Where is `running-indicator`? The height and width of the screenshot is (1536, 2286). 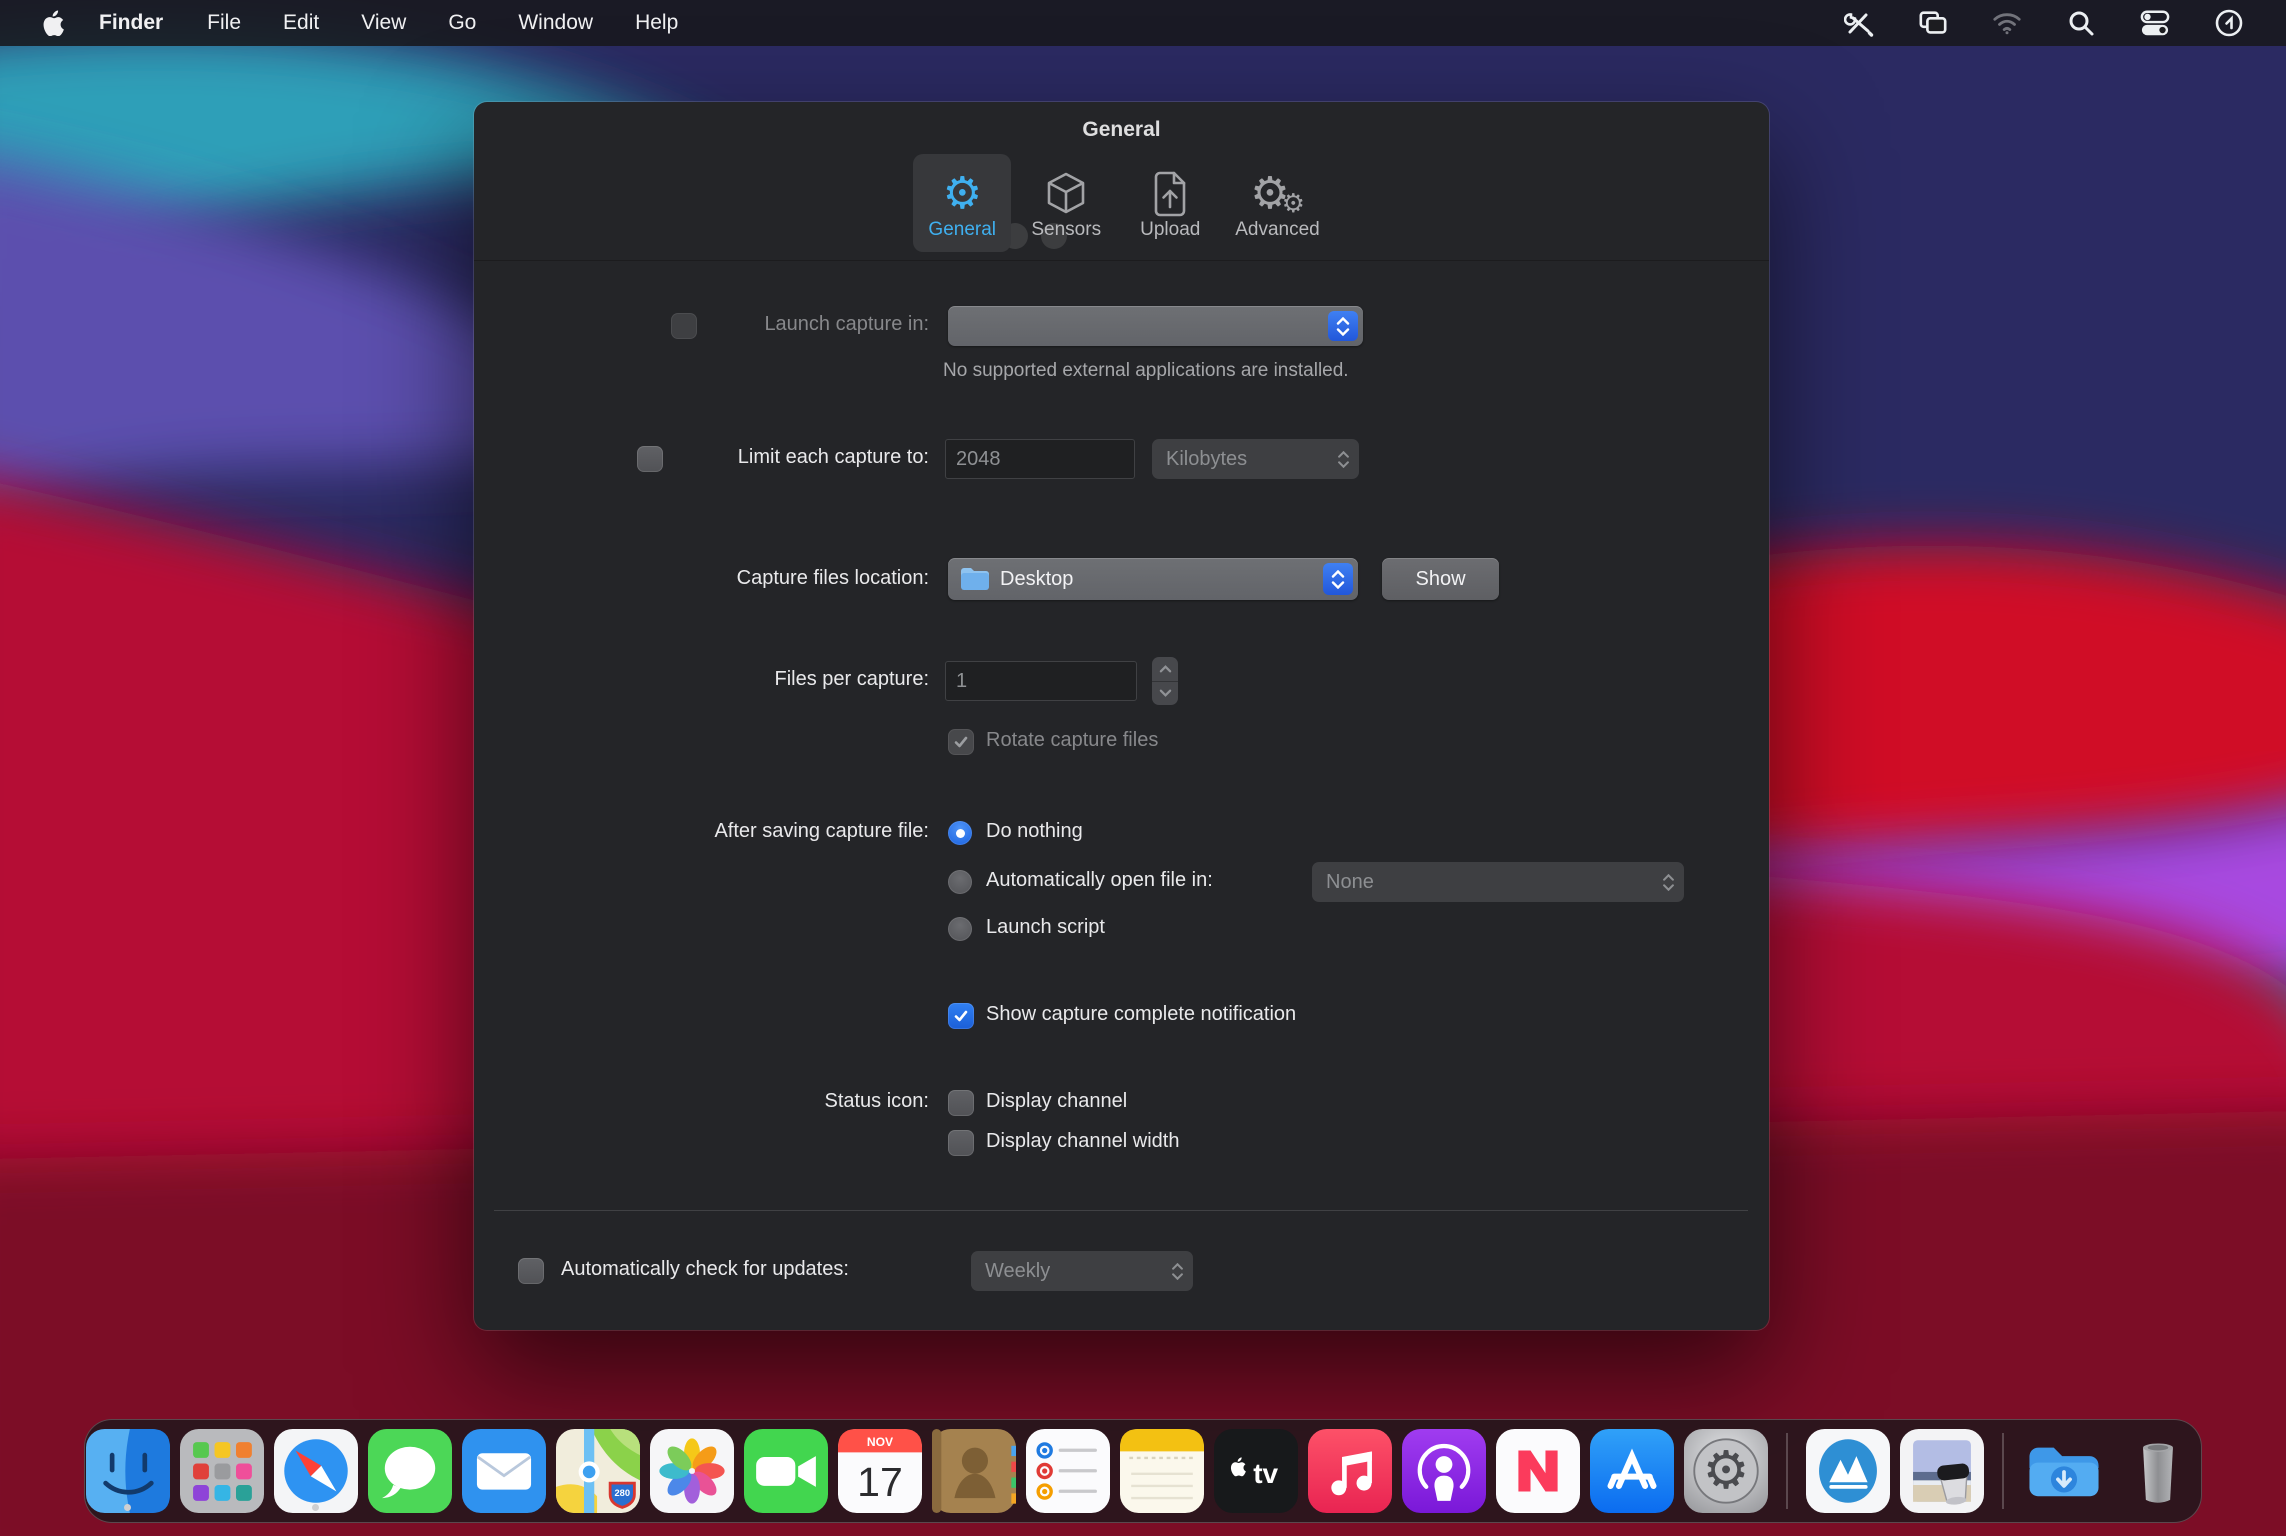
running-indicator is located at coordinates (127, 1507).